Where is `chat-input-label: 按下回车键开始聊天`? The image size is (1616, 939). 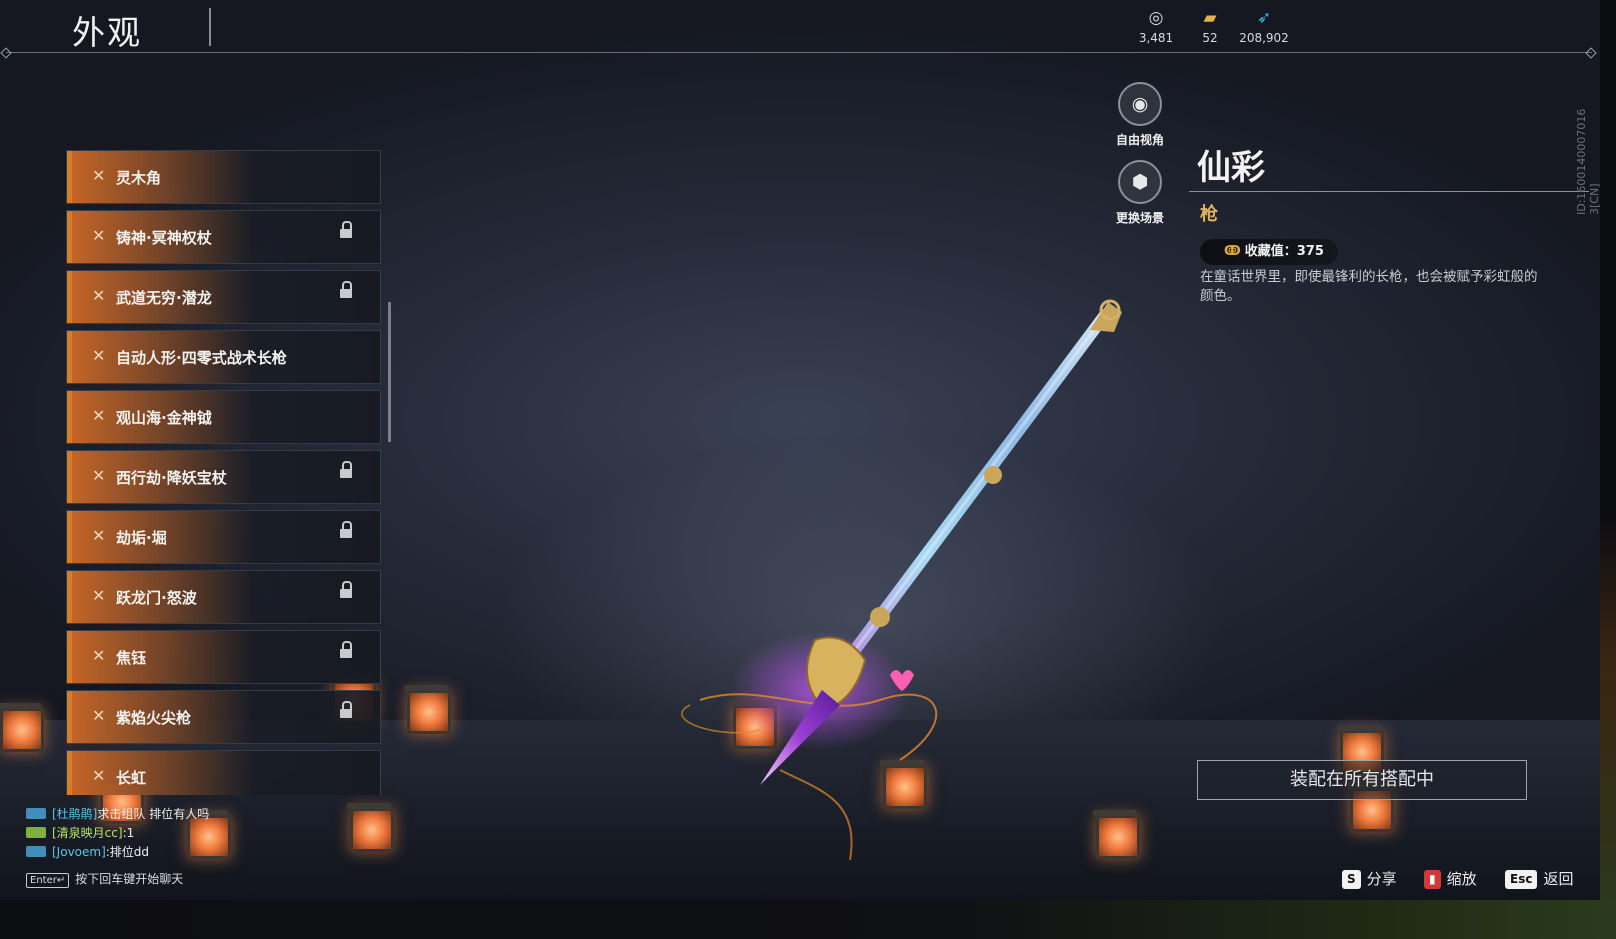
chat-input-label: 按下回车键开始聊天 is located at coordinates (129, 879).